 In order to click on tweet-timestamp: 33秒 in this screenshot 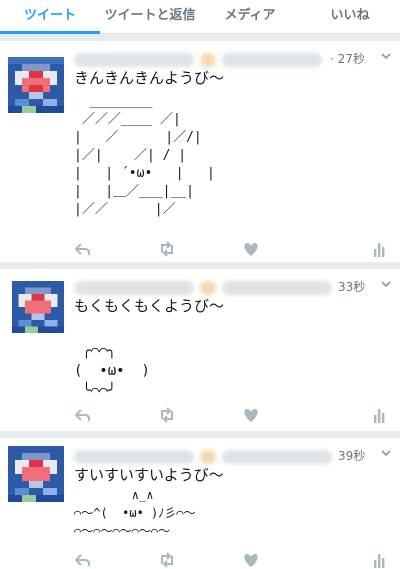, I will do `click(351, 286)`.